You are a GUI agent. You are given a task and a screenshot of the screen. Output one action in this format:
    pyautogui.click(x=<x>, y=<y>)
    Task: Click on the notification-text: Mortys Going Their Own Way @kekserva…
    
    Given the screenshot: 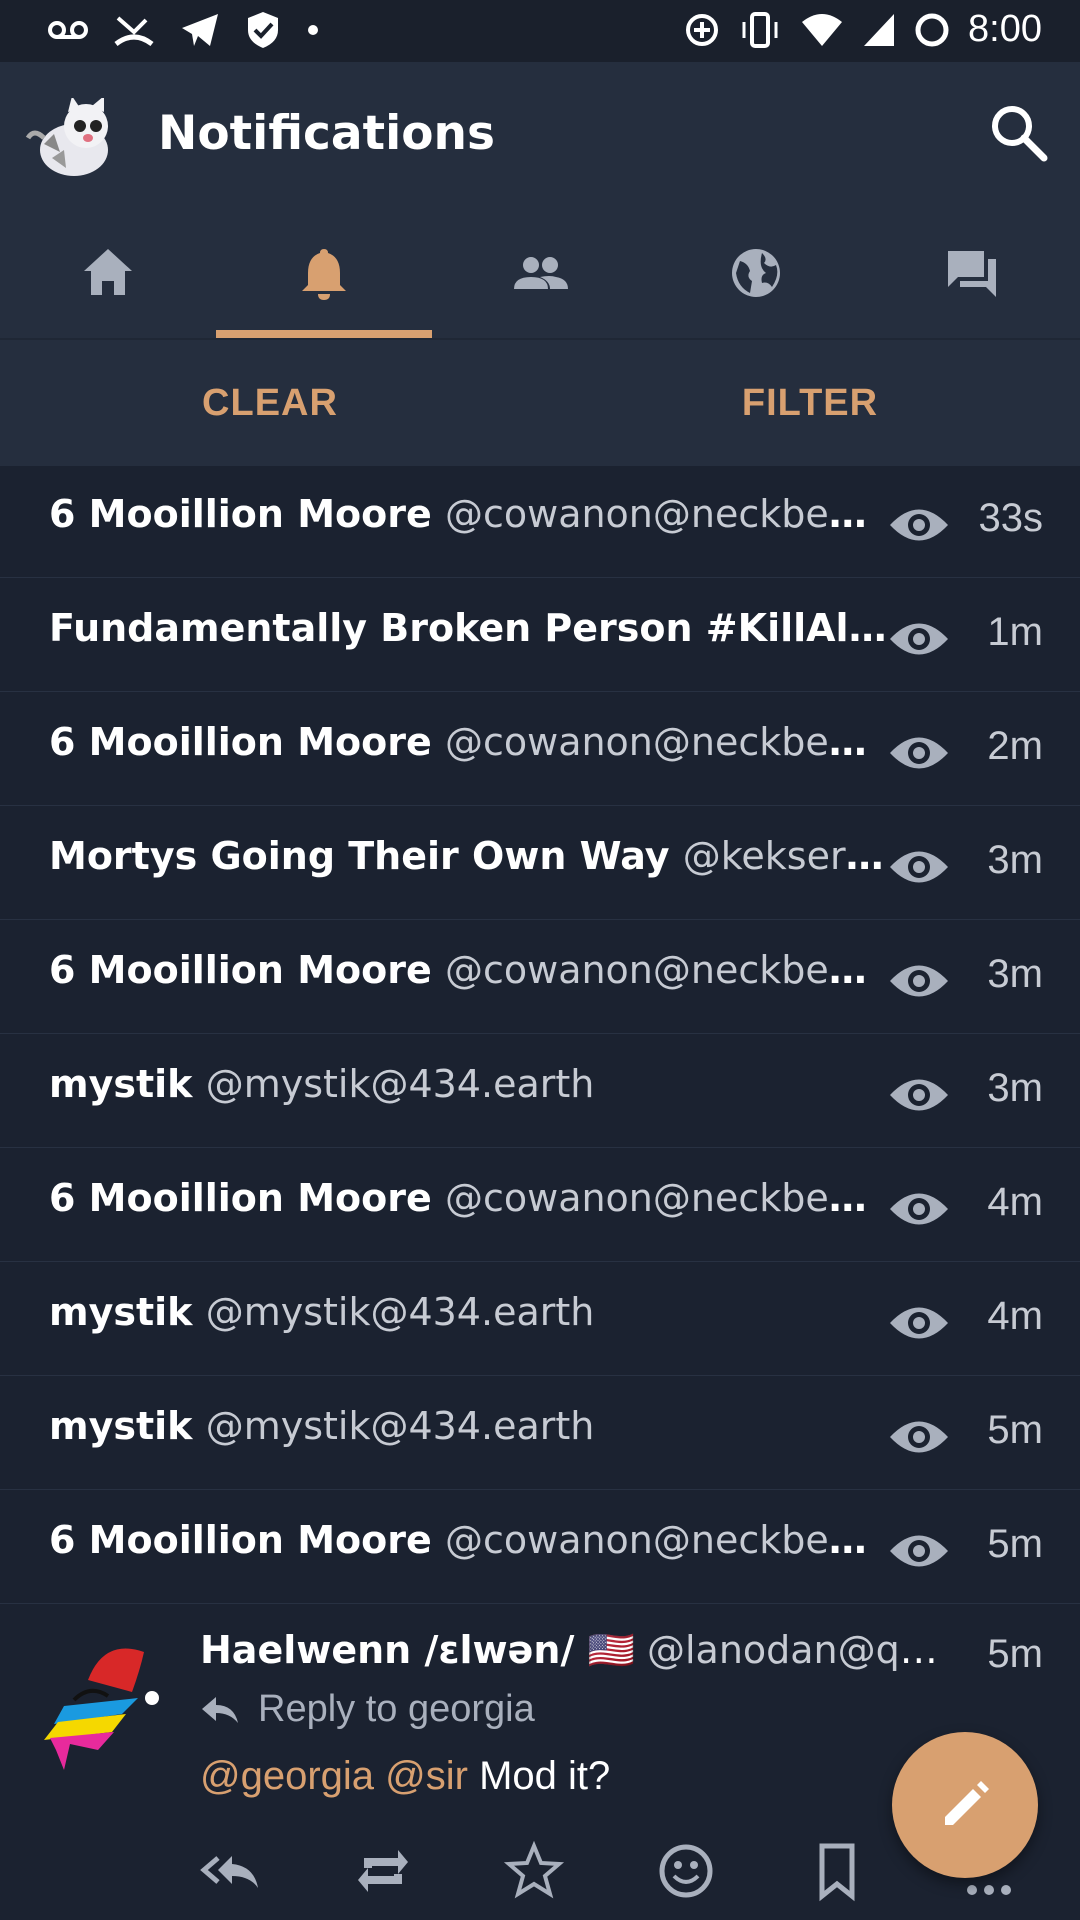 What is the action you would take?
    pyautogui.click(x=469, y=856)
    